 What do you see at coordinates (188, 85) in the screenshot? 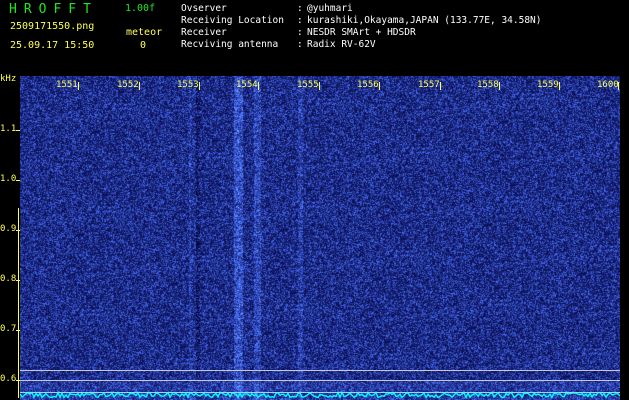
I see `x-tick-label: 1553` at bounding box center [188, 85].